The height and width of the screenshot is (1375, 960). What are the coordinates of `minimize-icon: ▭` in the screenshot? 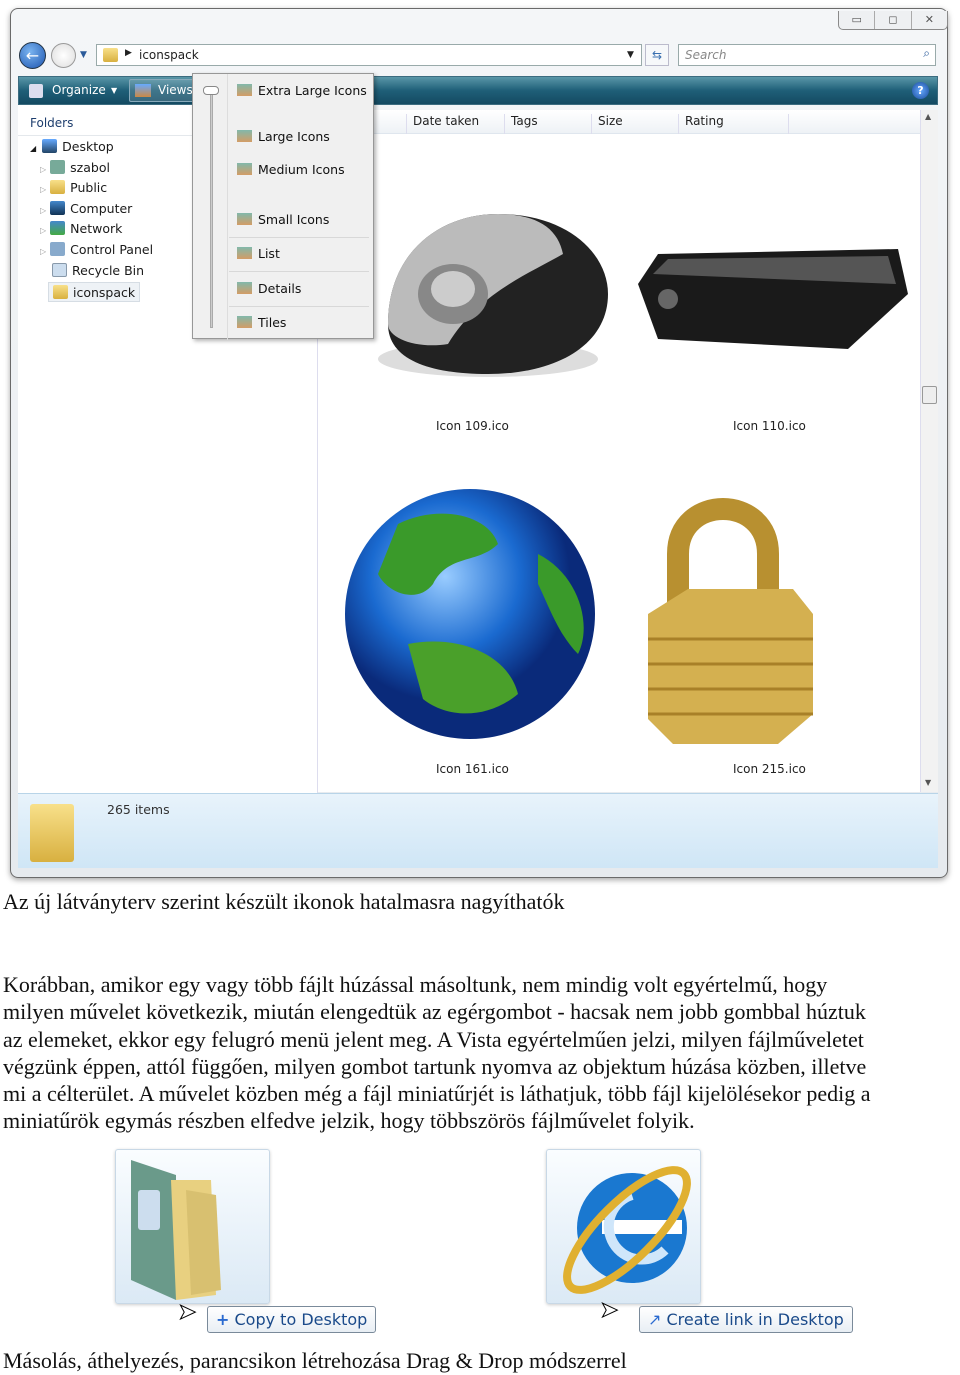 It's located at (857, 20).